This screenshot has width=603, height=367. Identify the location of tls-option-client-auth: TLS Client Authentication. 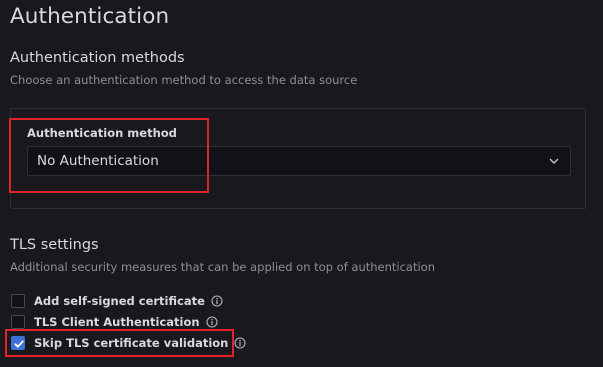
(114, 322).